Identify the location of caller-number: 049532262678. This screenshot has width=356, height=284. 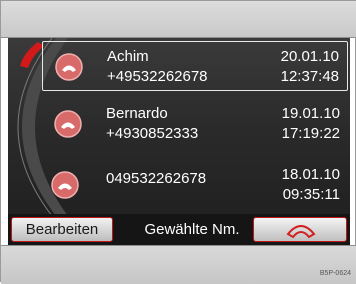
(156, 178).